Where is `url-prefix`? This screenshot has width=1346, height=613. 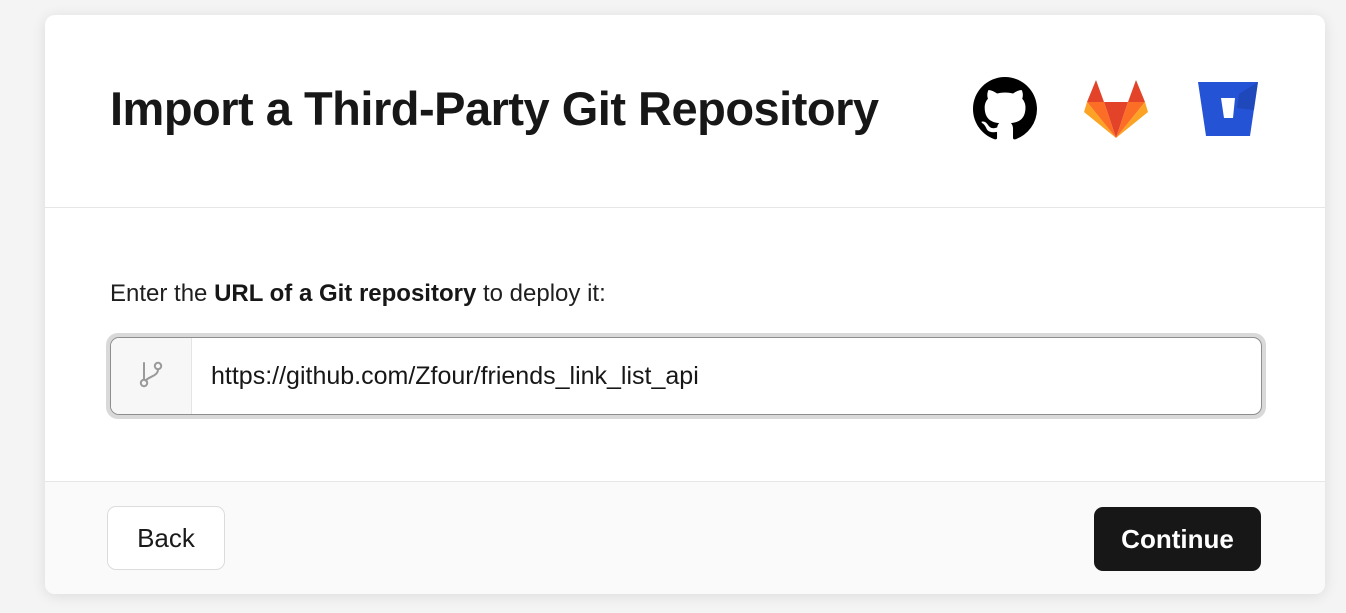
url-prefix is located at coordinates (151, 376).